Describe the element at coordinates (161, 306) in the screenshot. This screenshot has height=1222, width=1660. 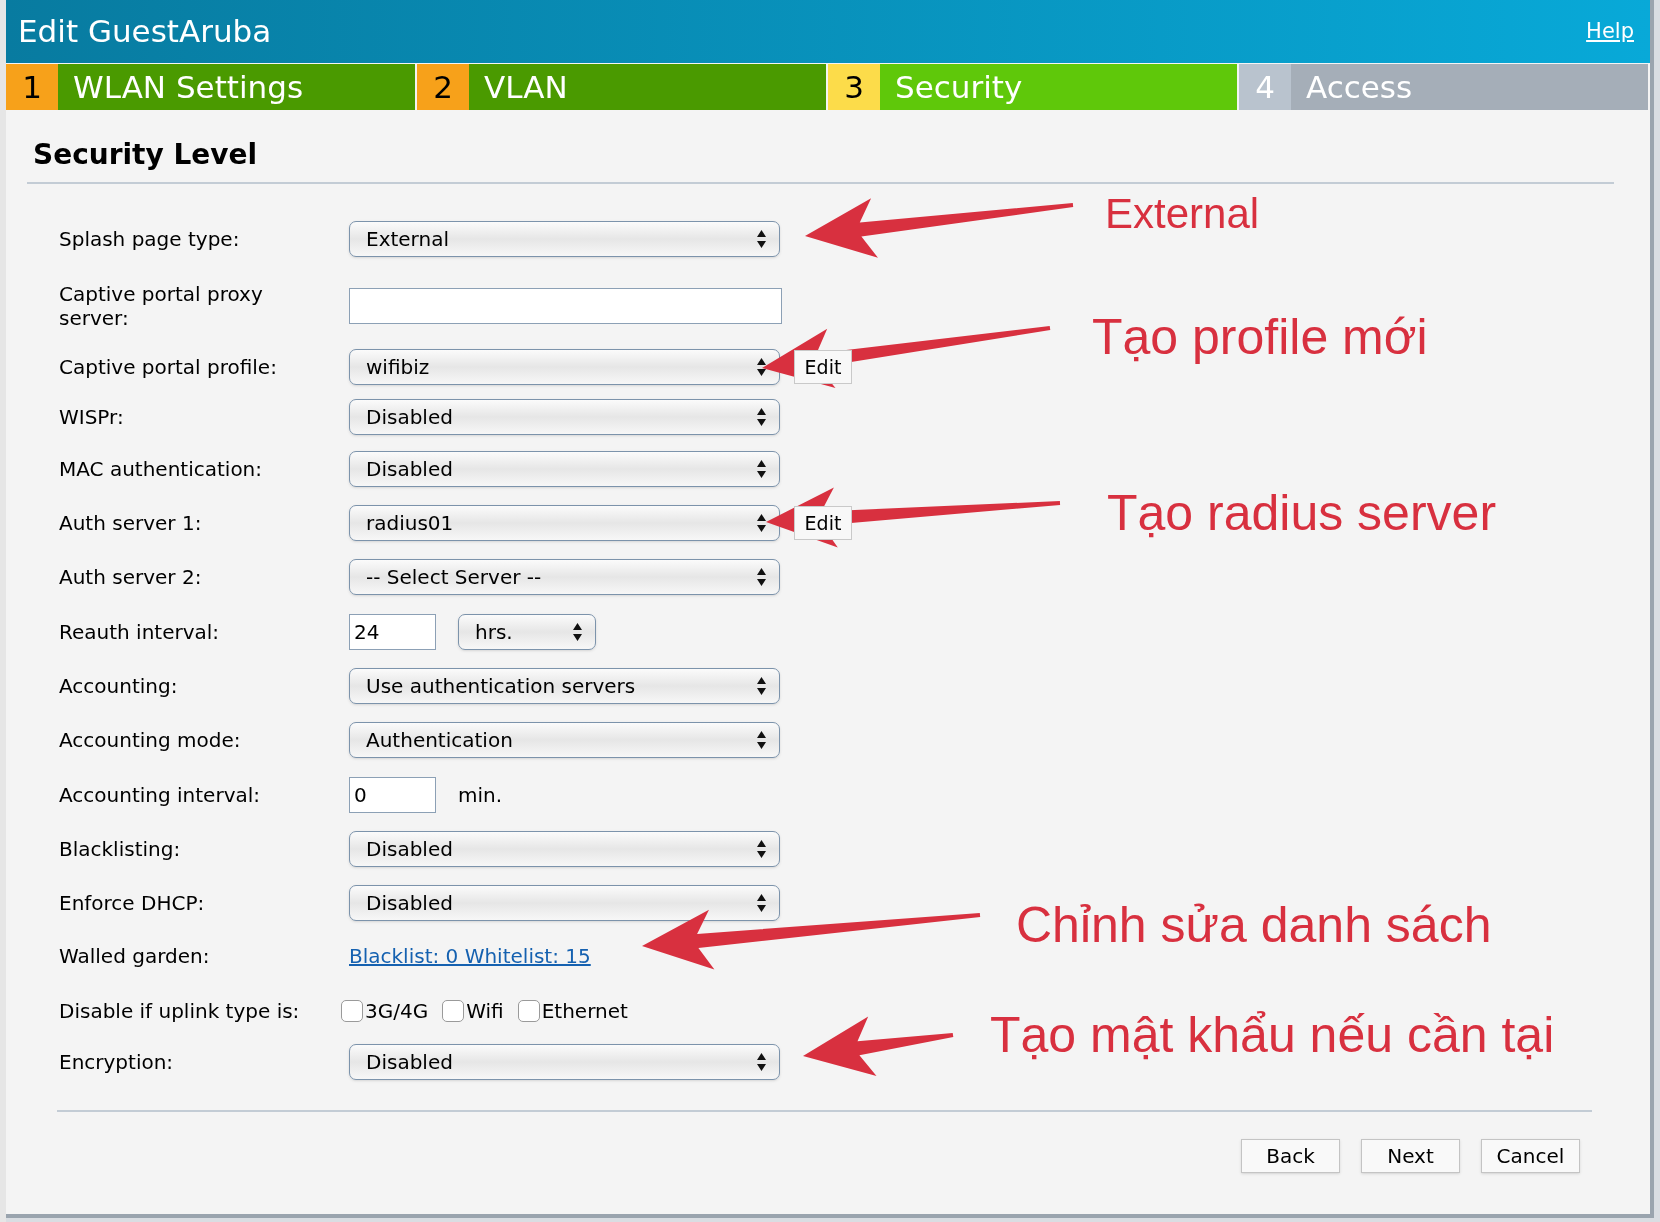
I see `field-label: Captive portal proxy server:` at that location.